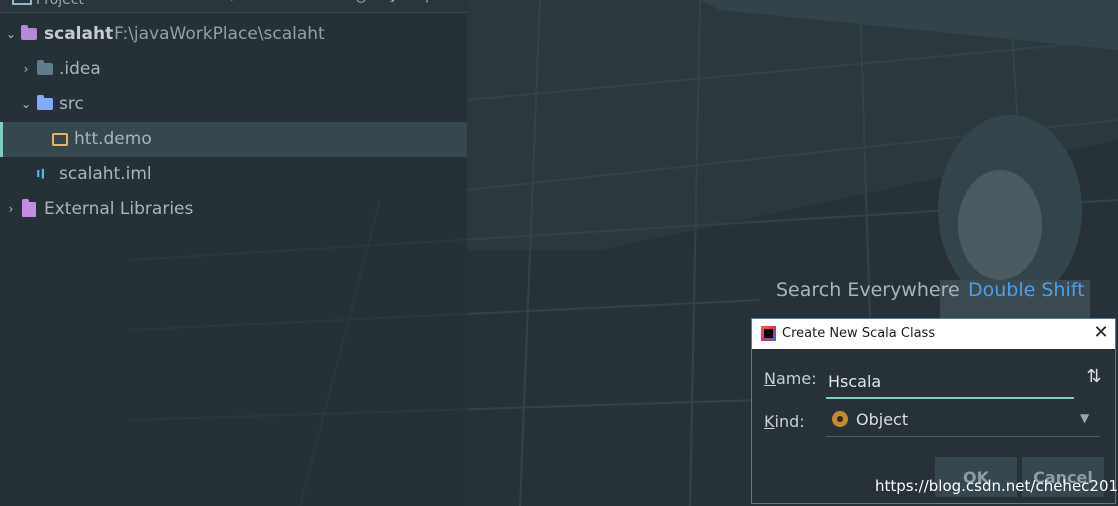 The height and width of the screenshot is (506, 1118). Describe the element at coordinates (882, 419) in the screenshot. I see `kind-selected-value: Object` at that location.